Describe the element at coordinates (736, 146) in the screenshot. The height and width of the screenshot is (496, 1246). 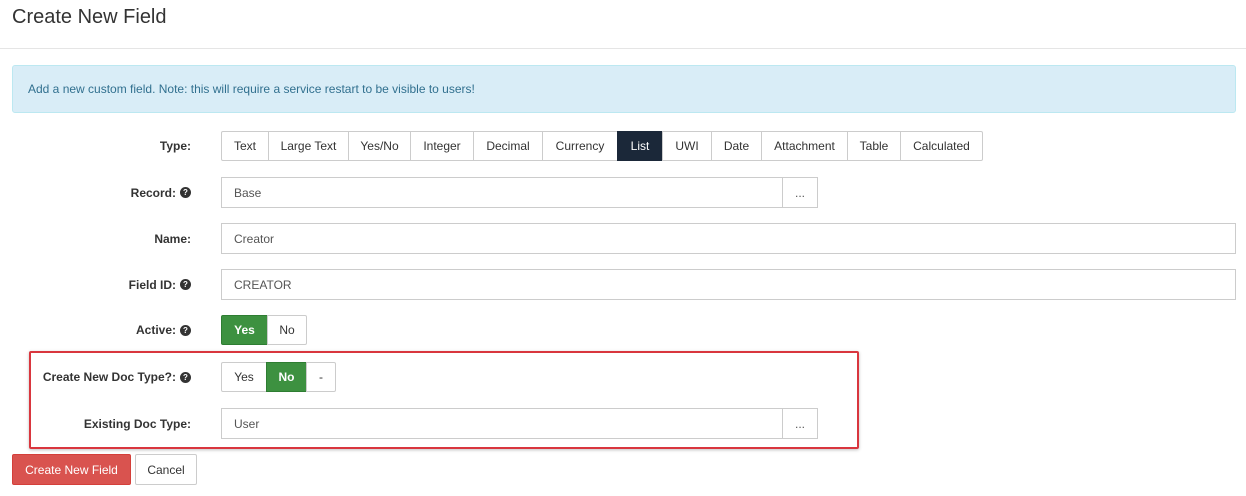
I see `type-option-date: Date` at that location.